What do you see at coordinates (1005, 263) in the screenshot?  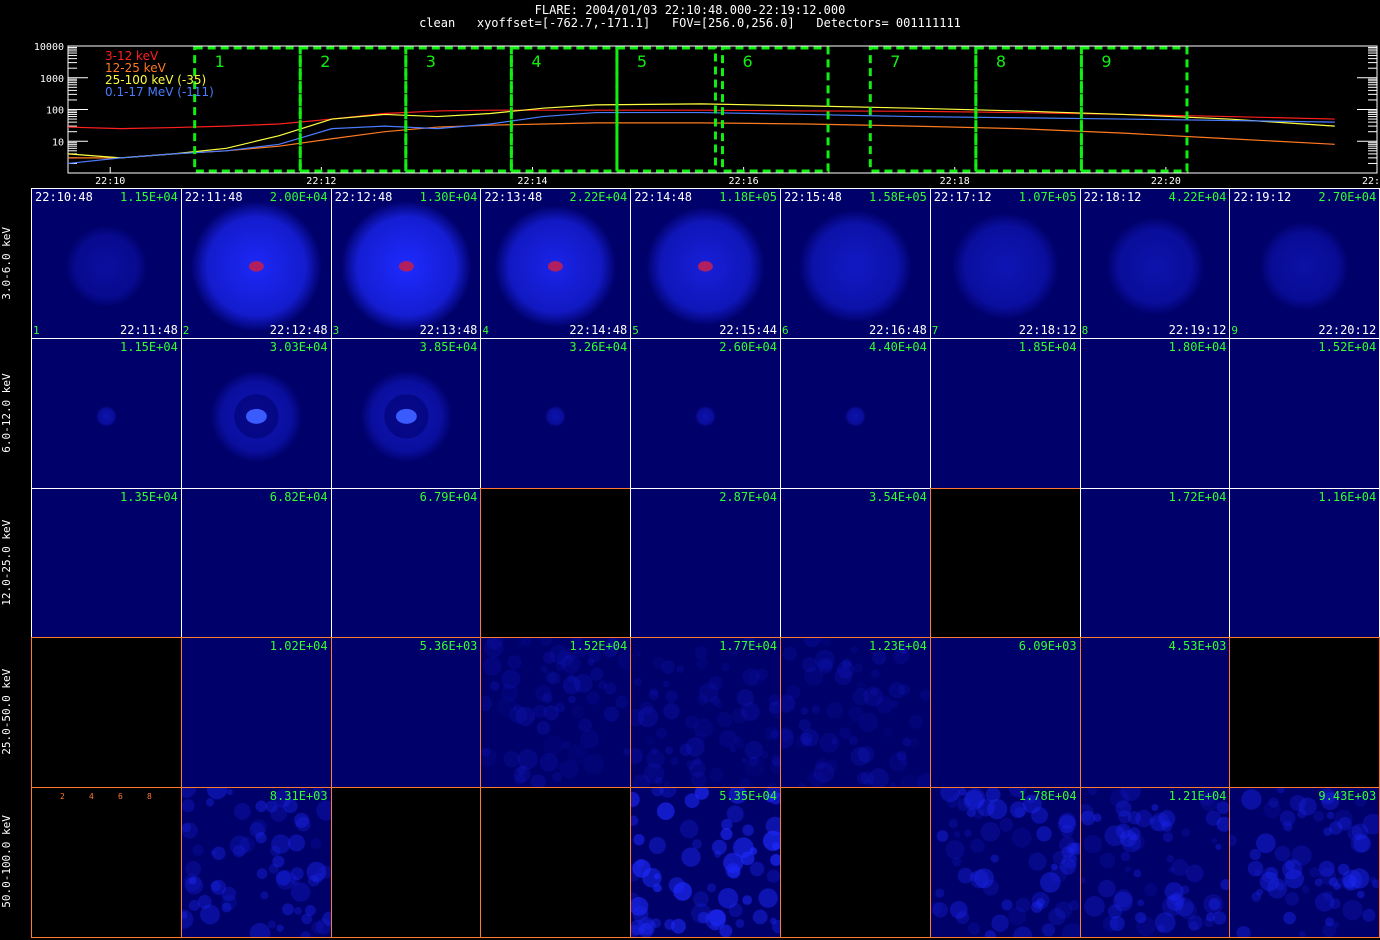 I see `image-cell: 1.07E+05 22:17:12 7 22:18:12` at bounding box center [1005, 263].